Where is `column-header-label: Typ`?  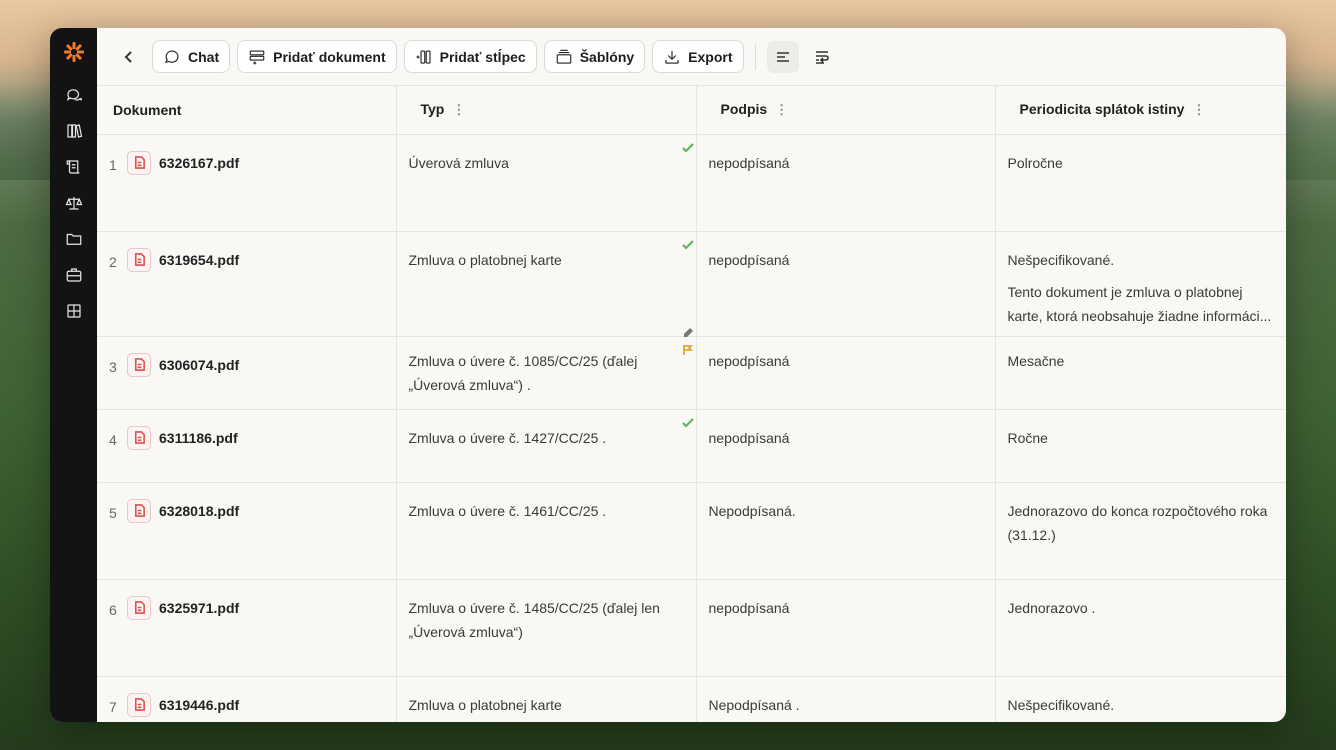
column-header-label: Typ is located at coordinates (432, 109).